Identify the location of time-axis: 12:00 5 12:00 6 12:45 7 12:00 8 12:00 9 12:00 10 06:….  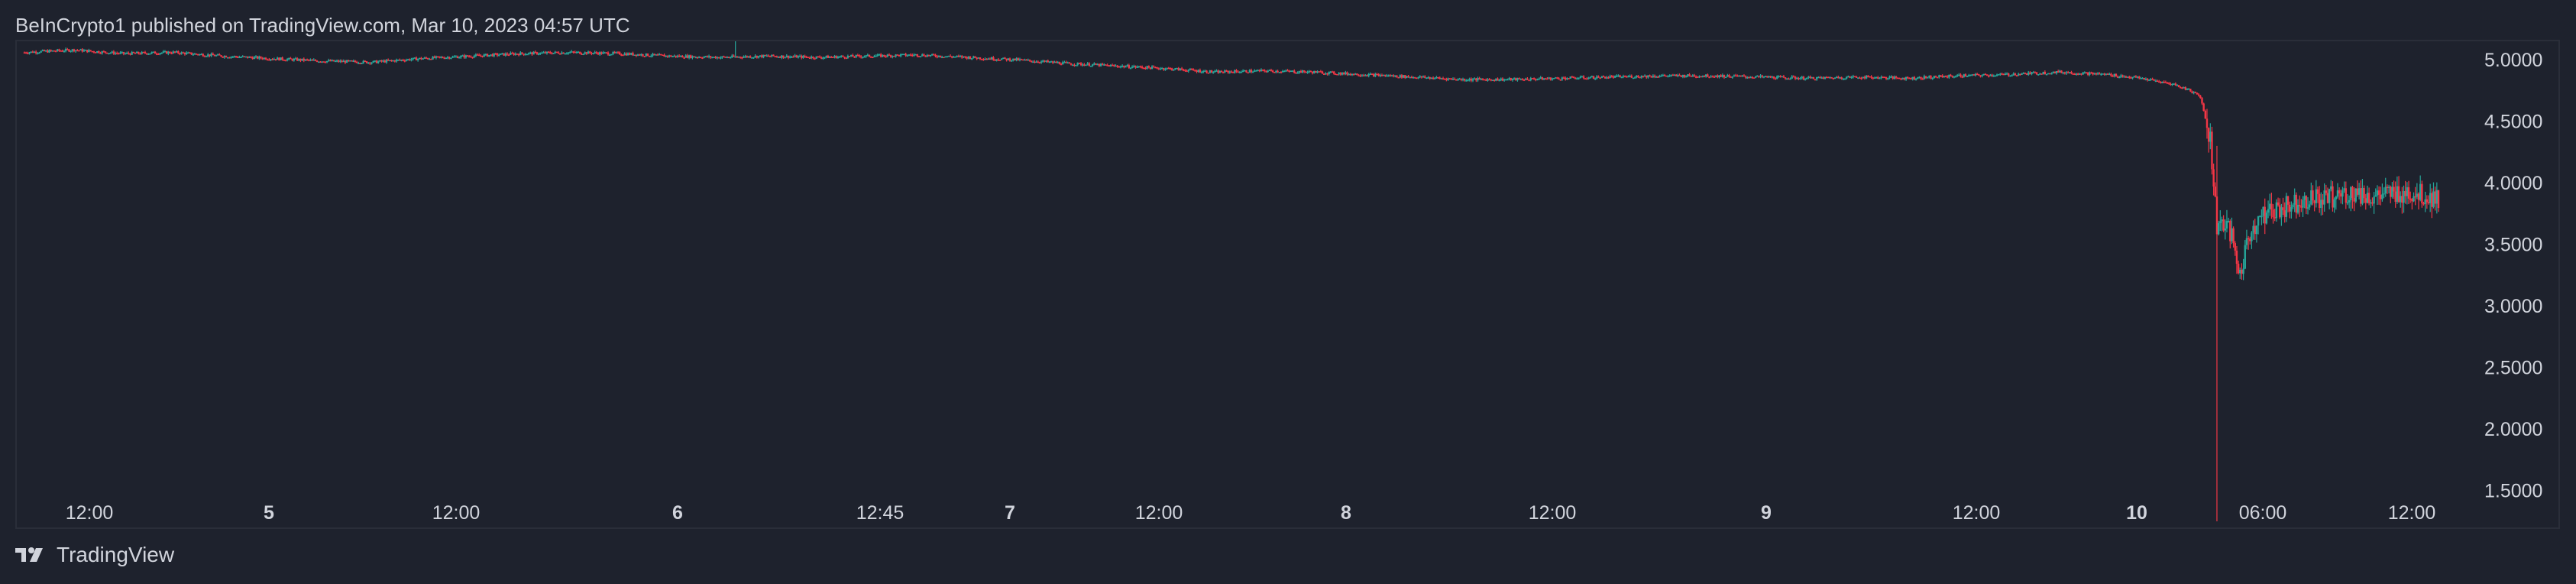
(1251, 513).